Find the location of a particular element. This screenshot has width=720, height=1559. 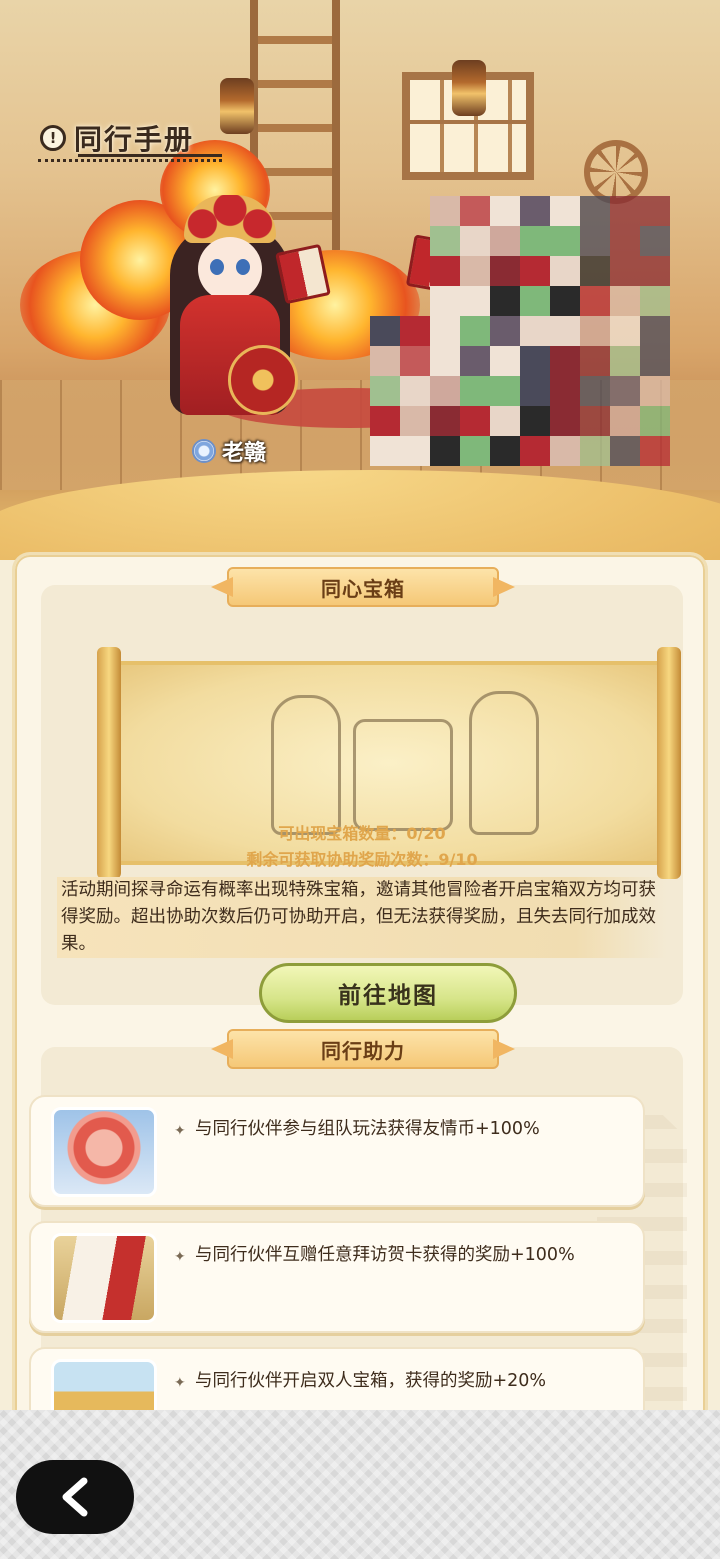

companion-name: 老赣 is located at coordinates (244, 453).